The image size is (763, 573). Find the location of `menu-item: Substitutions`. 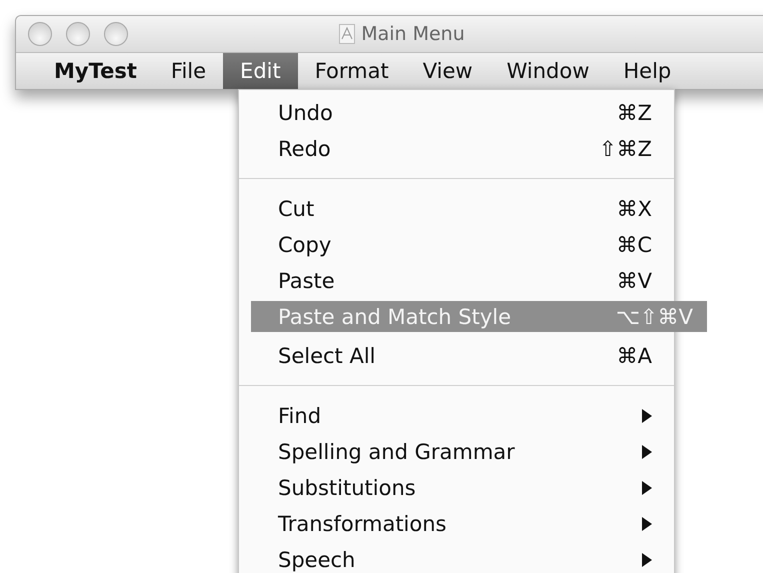

menu-item: Substitutions is located at coordinates (456, 488).